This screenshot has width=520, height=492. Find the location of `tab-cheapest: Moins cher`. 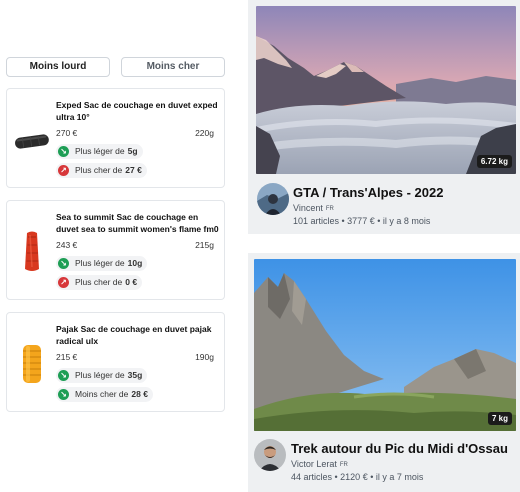

tab-cheapest: Moins cher is located at coordinates (173, 67).